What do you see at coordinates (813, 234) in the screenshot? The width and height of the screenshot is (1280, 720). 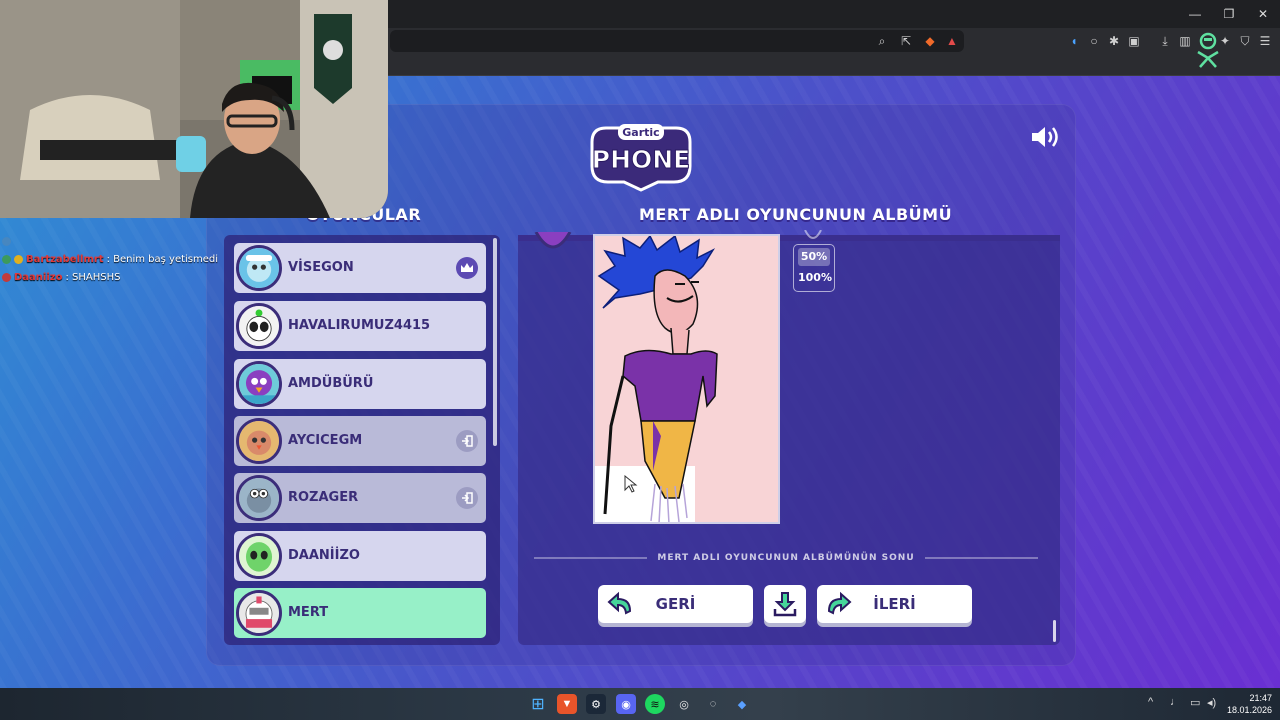 I see `drawing-tool-icon-partial` at bounding box center [813, 234].